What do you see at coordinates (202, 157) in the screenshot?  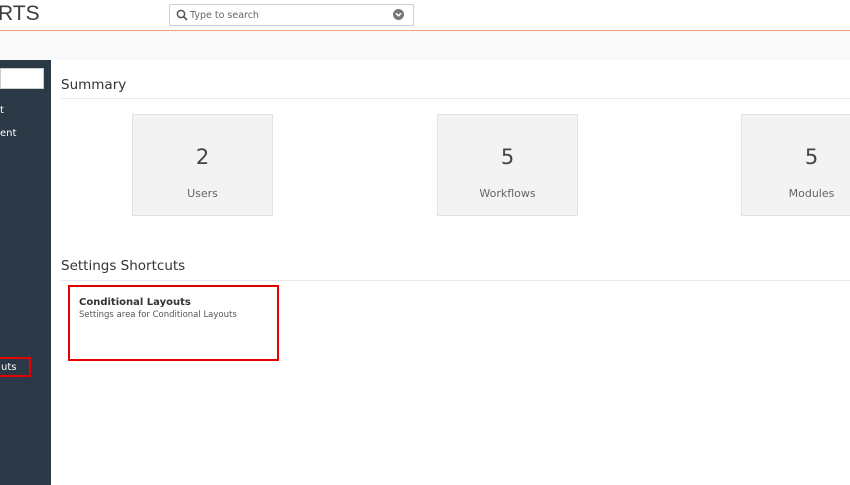 I see `stat-value: 2` at bounding box center [202, 157].